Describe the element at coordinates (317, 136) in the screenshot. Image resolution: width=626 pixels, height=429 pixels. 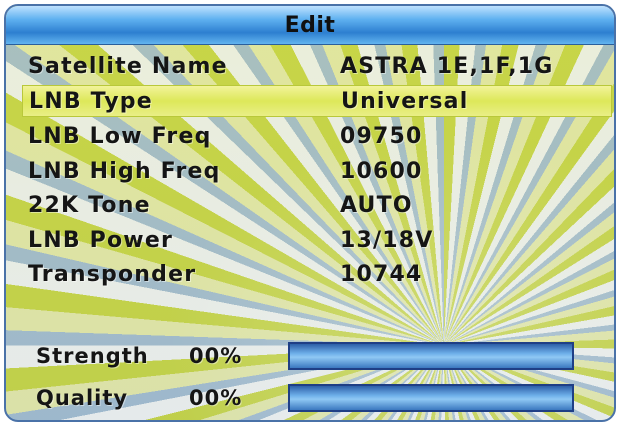
I see `field-row-lnb-low-freq: LNB Low Freq 09750` at that location.